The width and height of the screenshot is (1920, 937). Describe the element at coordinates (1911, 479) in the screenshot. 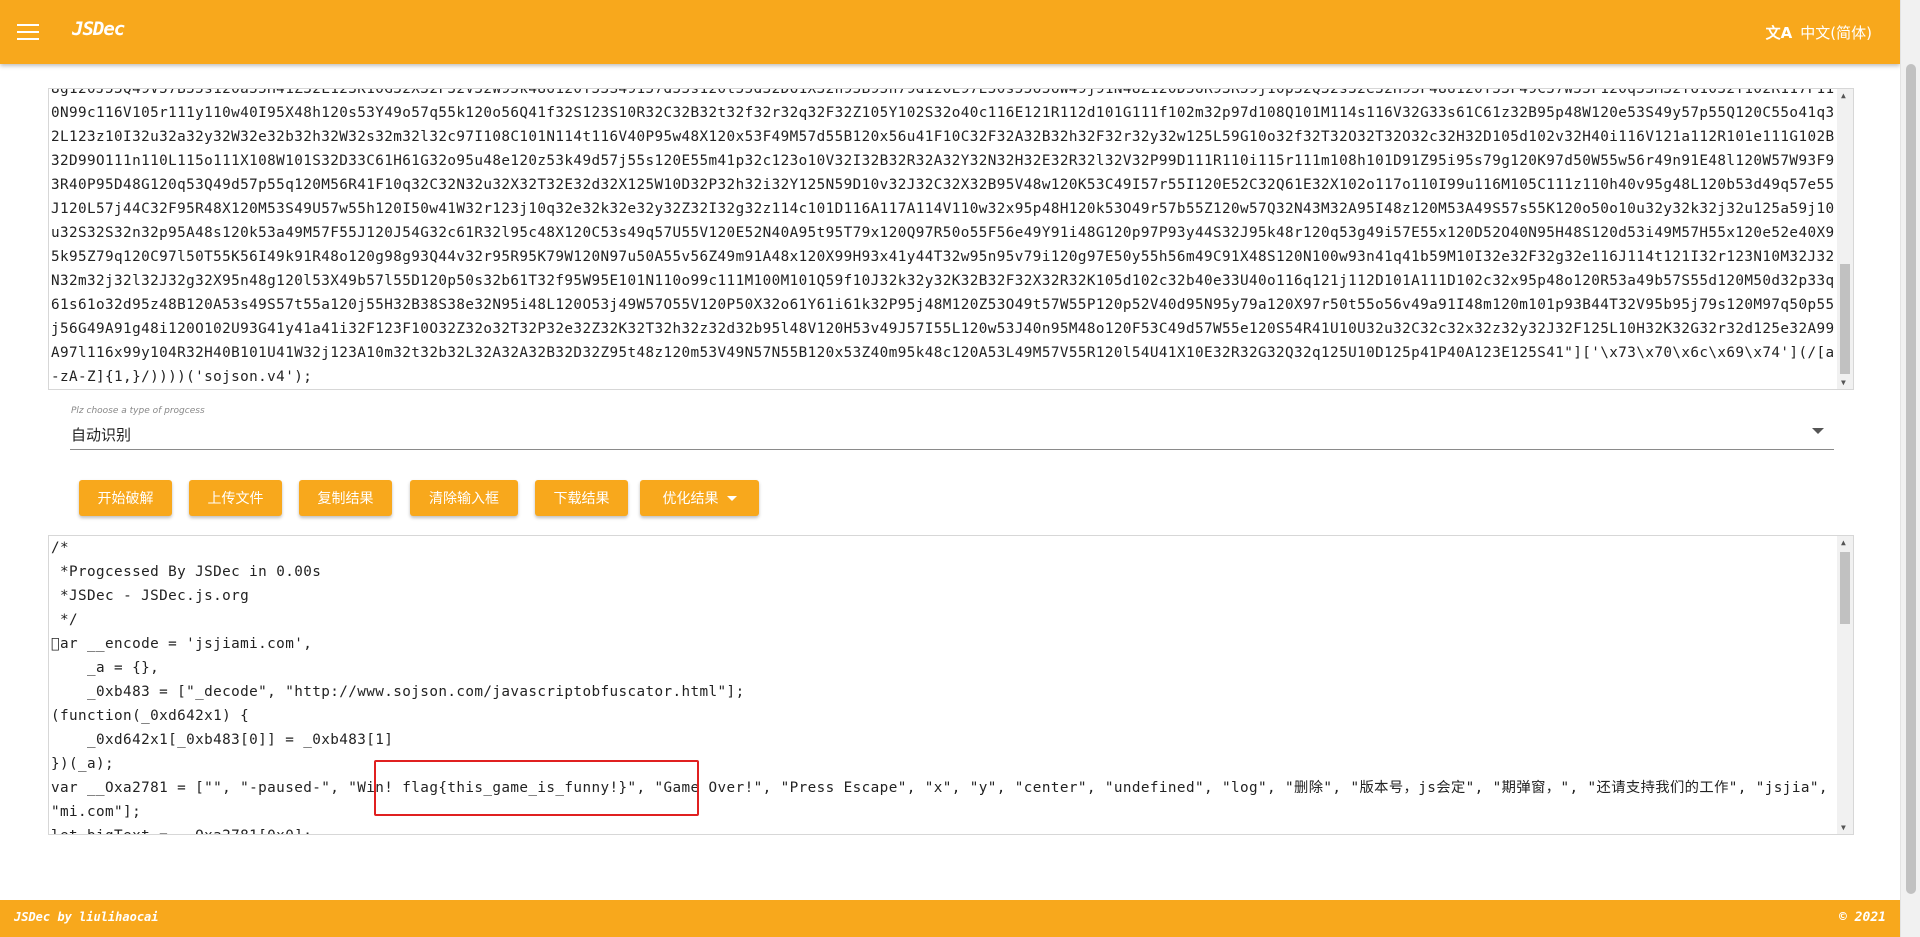

I see `page-scroll-thumb` at that location.